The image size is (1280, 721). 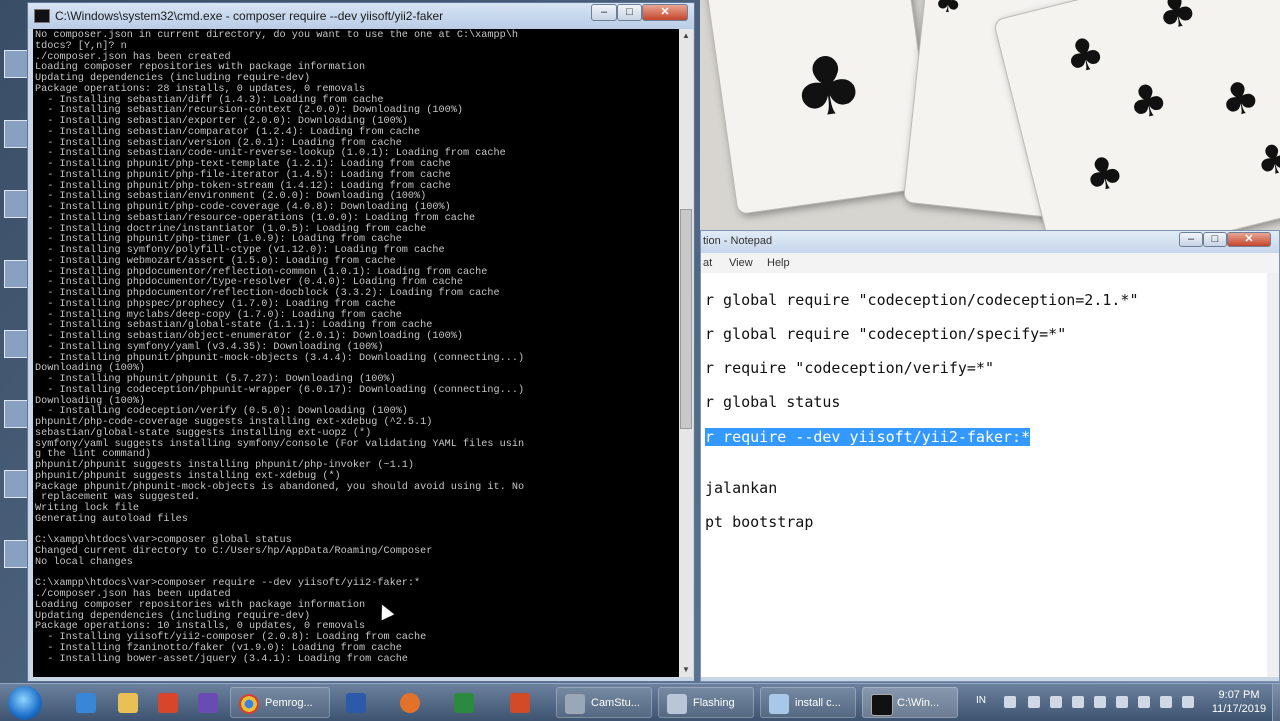 What do you see at coordinates (886, 334) in the screenshot?
I see `notepad-line: r global require "codeception/specify=*"` at bounding box center [886, 334].